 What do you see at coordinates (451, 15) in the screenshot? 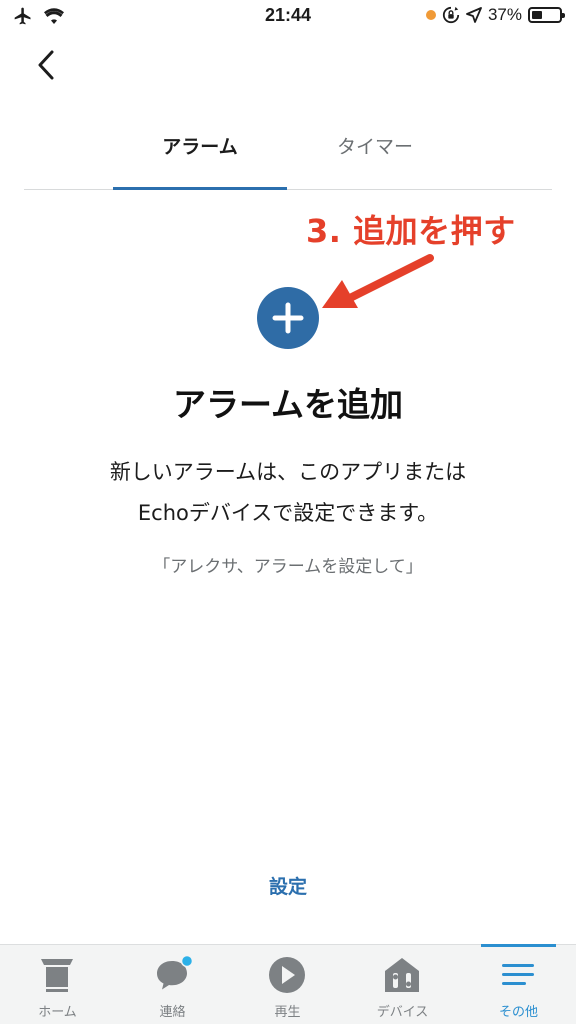
I see `orientation-lock-icon` at bounding box center [451, 15].